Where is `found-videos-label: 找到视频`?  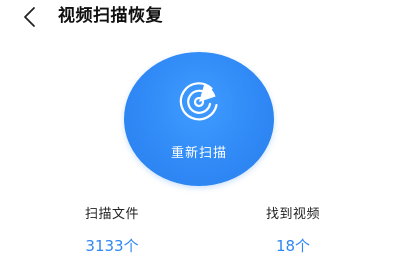
found-videos-label: 找到视频 is located at coordinates (292, 214).